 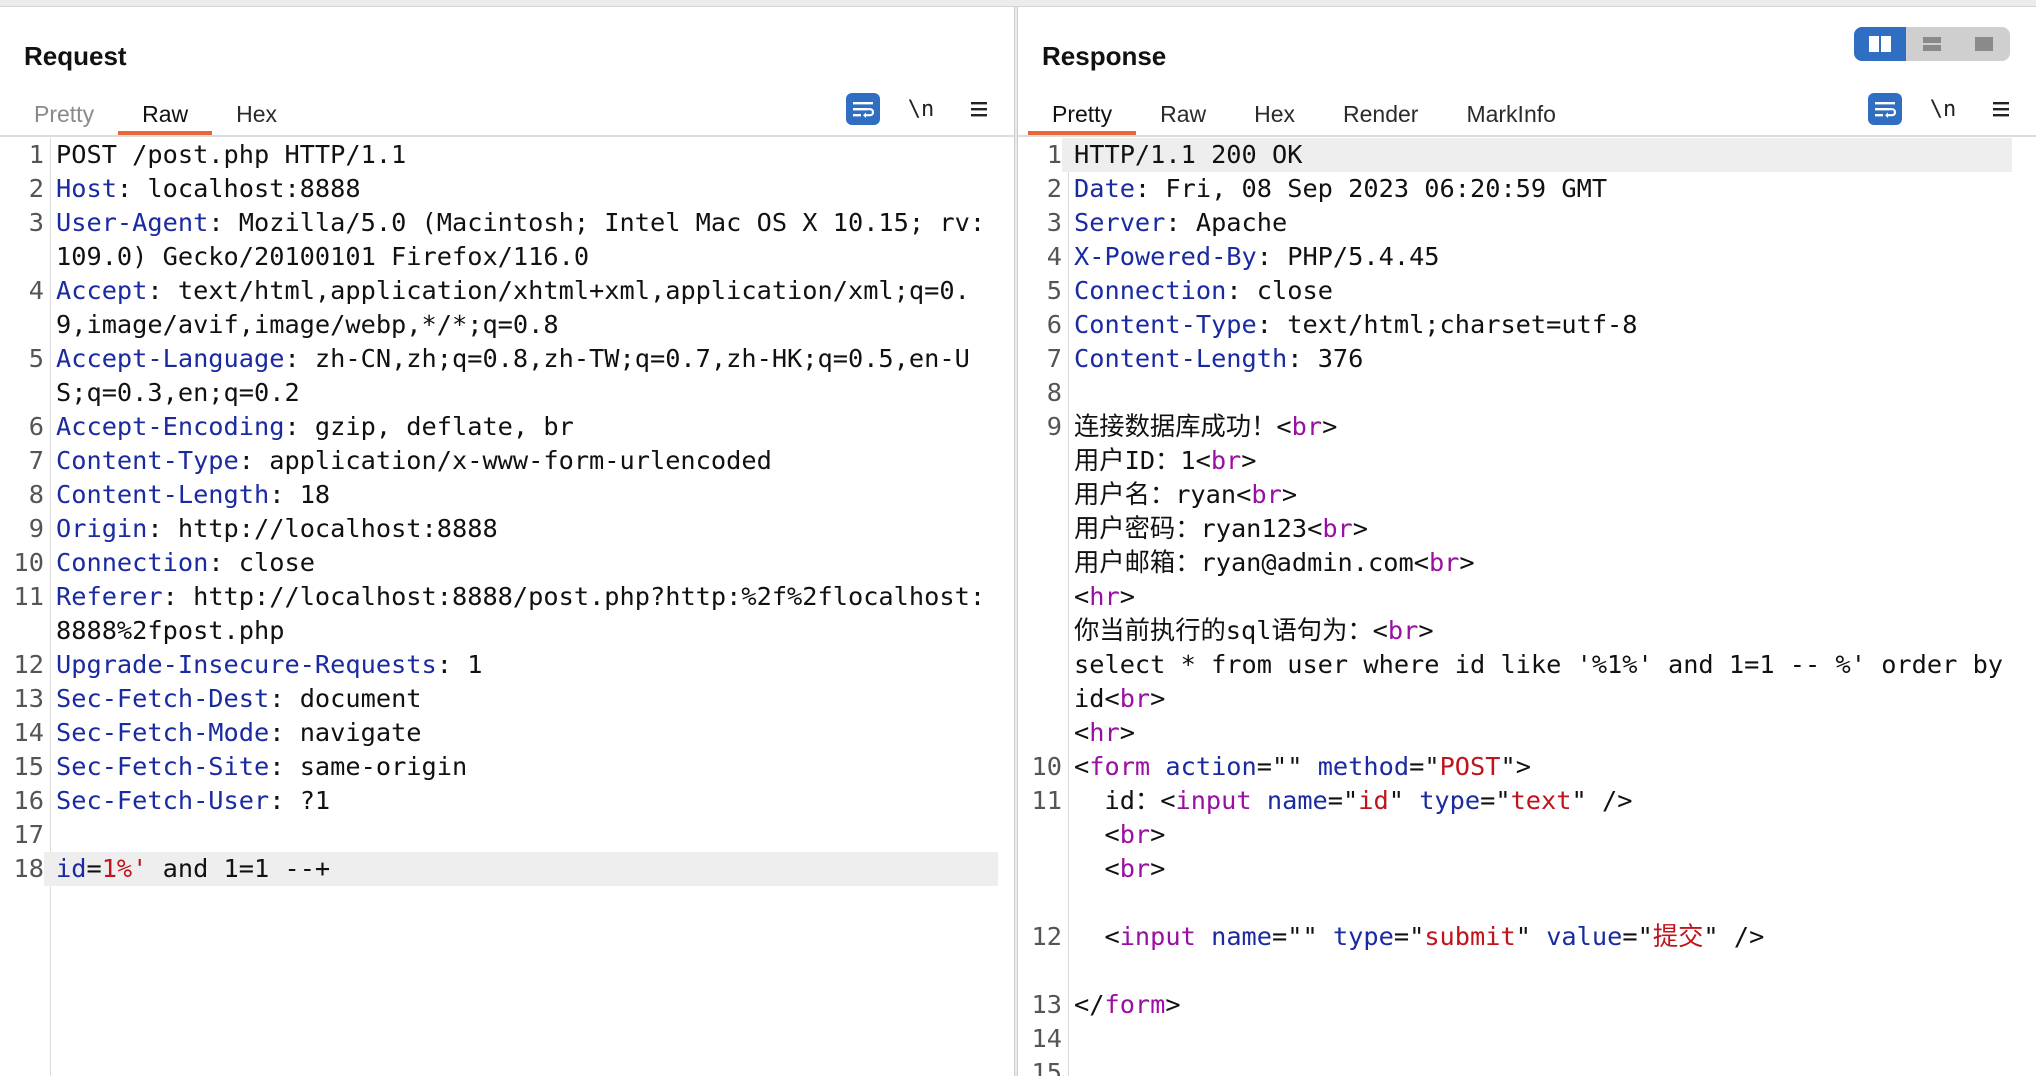 I want to click on header-value: : 18, so click(x=300, y=494).